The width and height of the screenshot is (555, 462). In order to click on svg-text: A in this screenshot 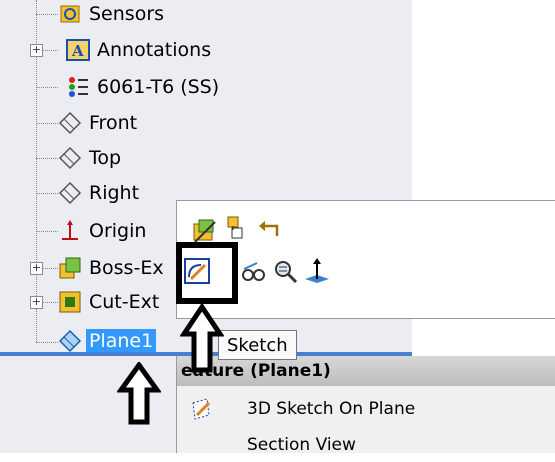, I will do `click(77, 51)`.